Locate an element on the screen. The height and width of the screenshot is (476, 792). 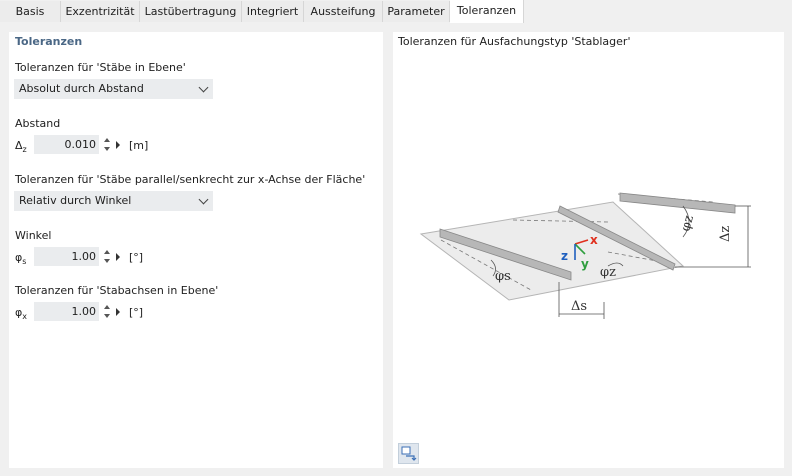
tab-exzentrizitaet: Exzentrizität is located at coordinates (100, 11).